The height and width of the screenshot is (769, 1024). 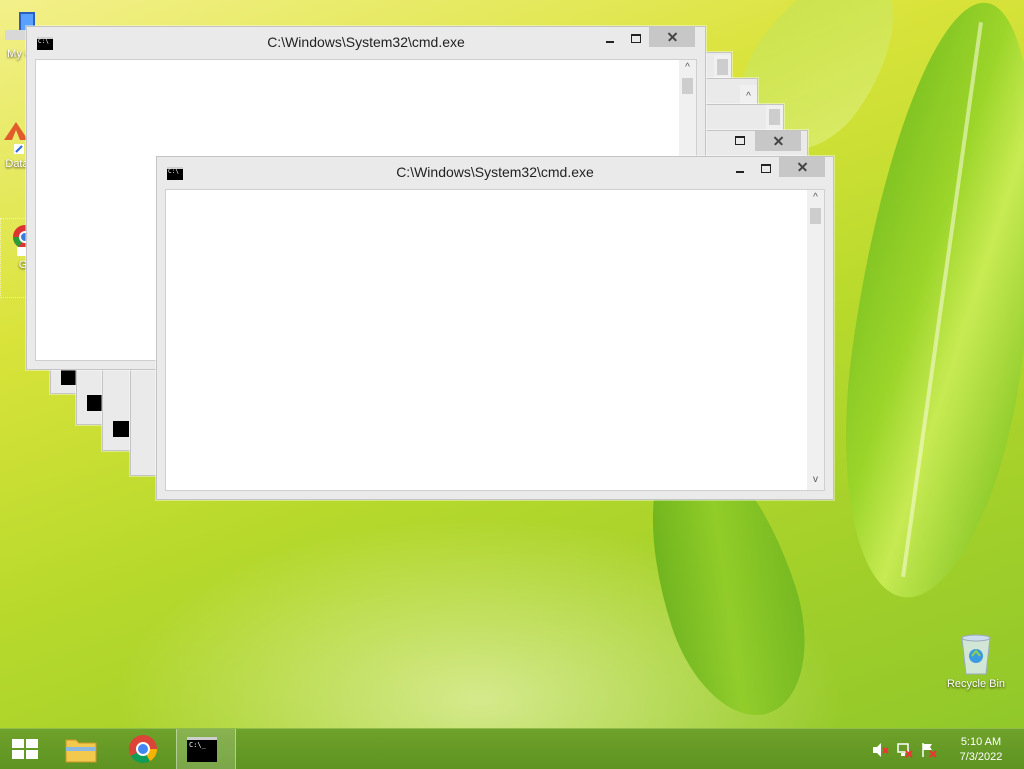 I want to click on recycle-bin-icon, so click(x=976, y=654).